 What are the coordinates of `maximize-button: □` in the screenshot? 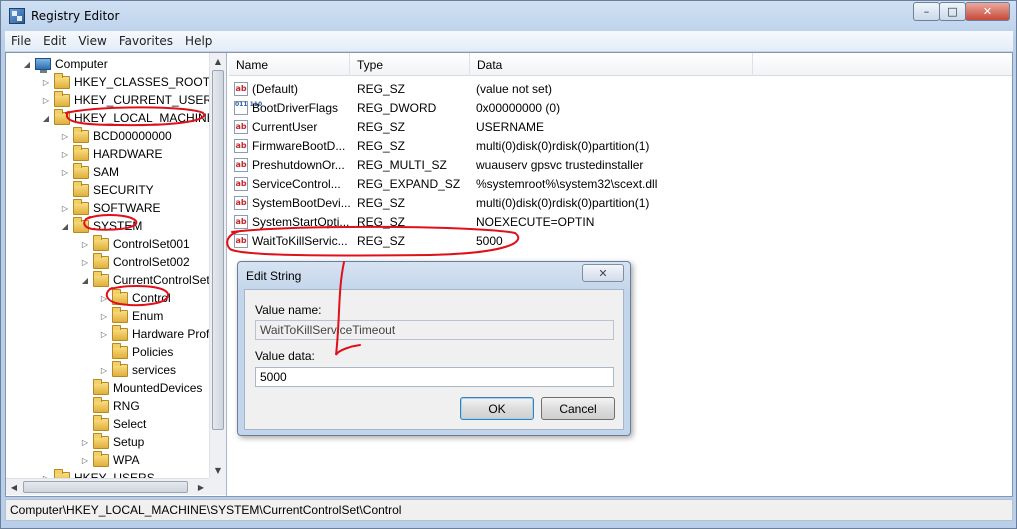 It's located at (952, 11).